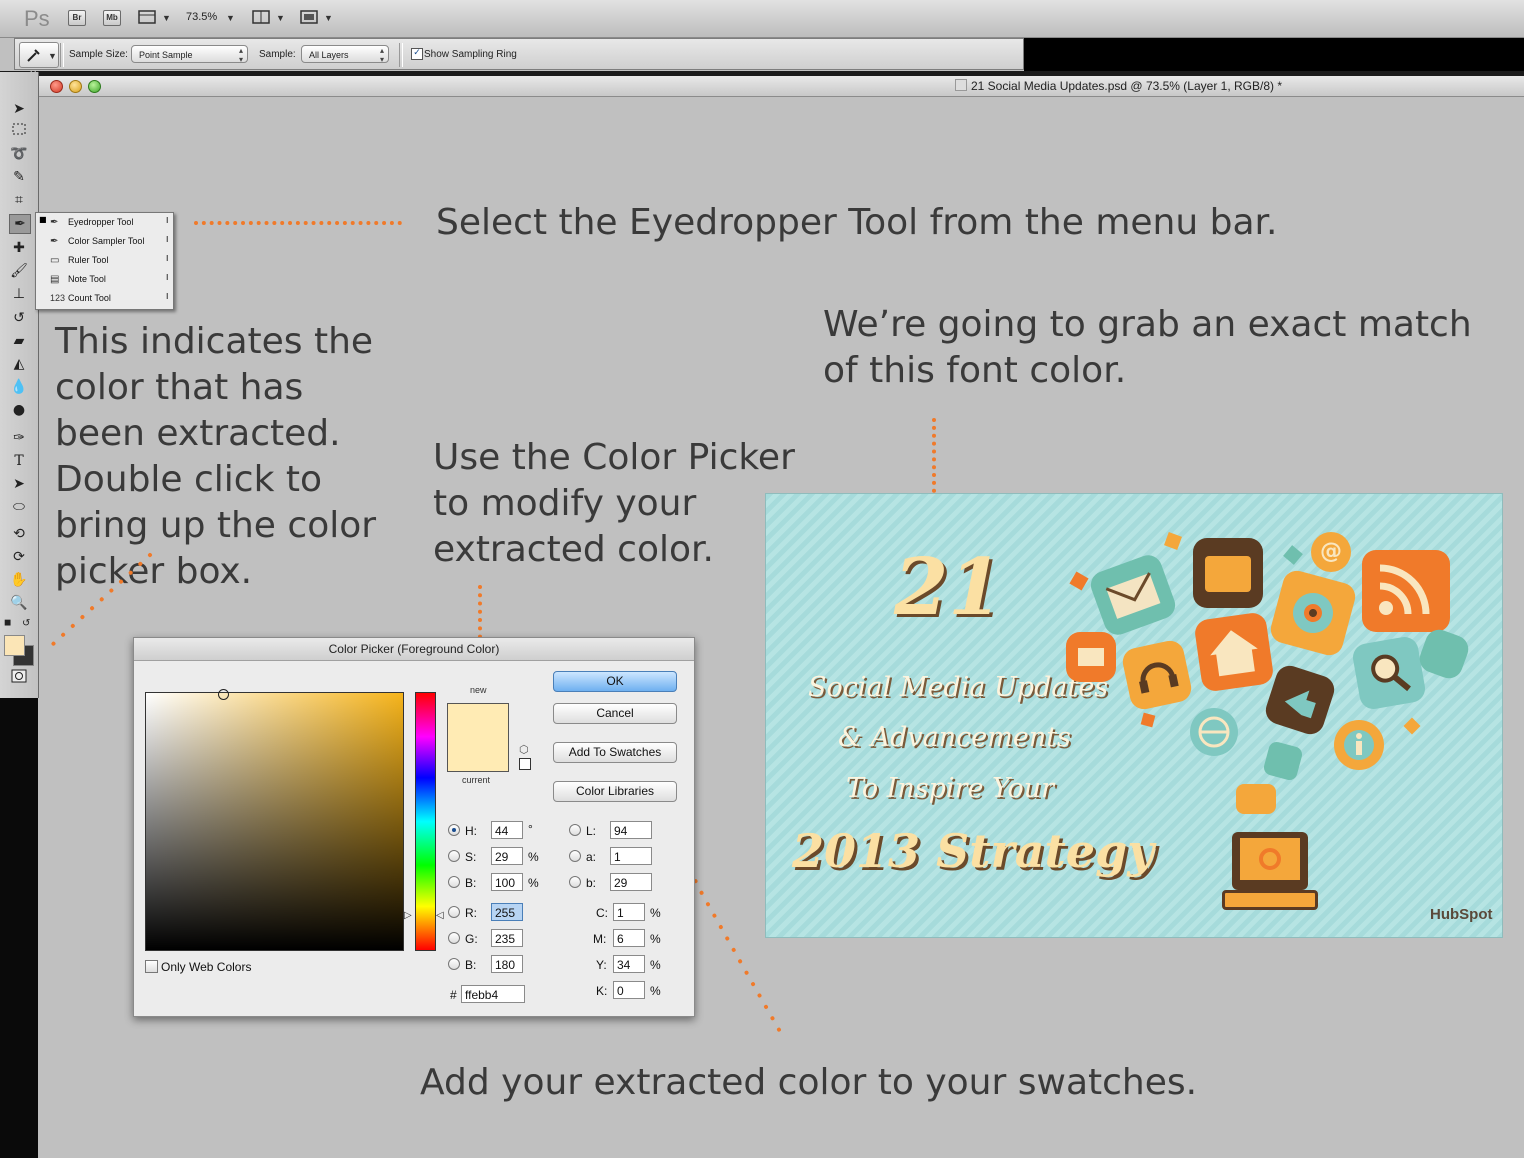 Image resolution: width=1524 pixels, height=1158 pixels. I want to click on ellipse-tool-icon: ⬭, so click(19, 507).